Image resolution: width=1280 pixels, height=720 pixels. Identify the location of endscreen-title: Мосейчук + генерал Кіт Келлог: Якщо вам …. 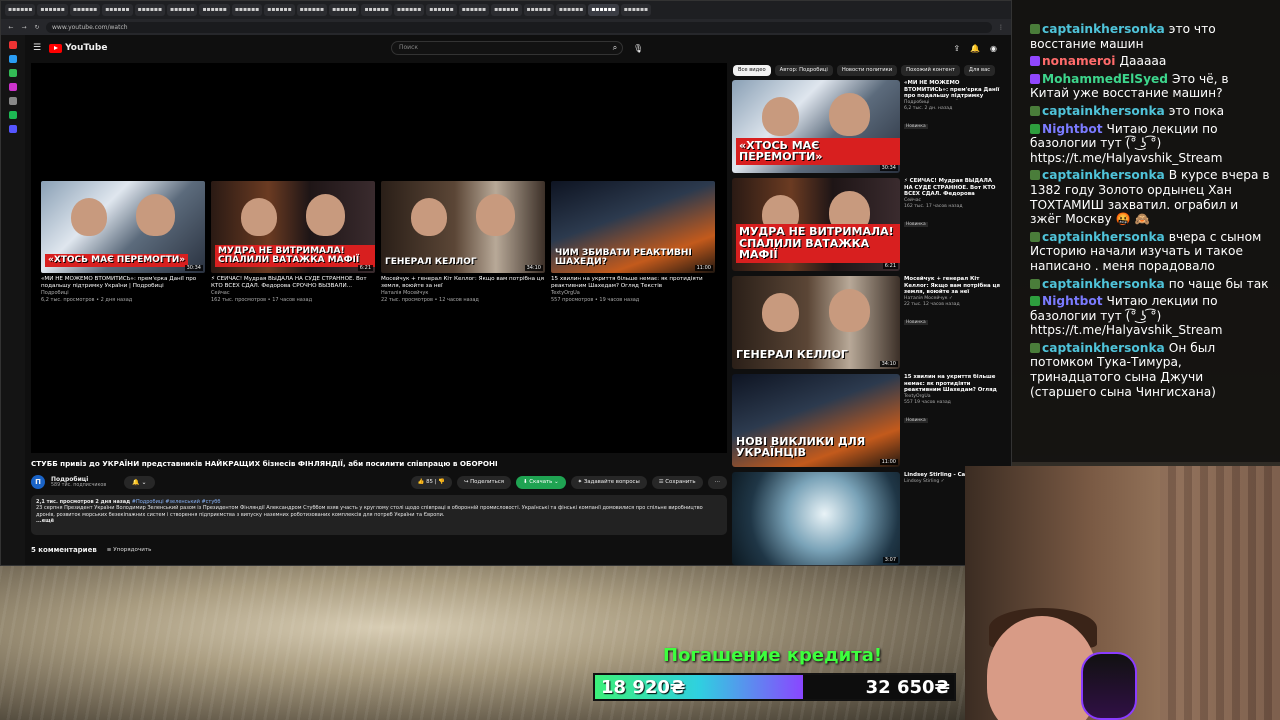
(463, 283).